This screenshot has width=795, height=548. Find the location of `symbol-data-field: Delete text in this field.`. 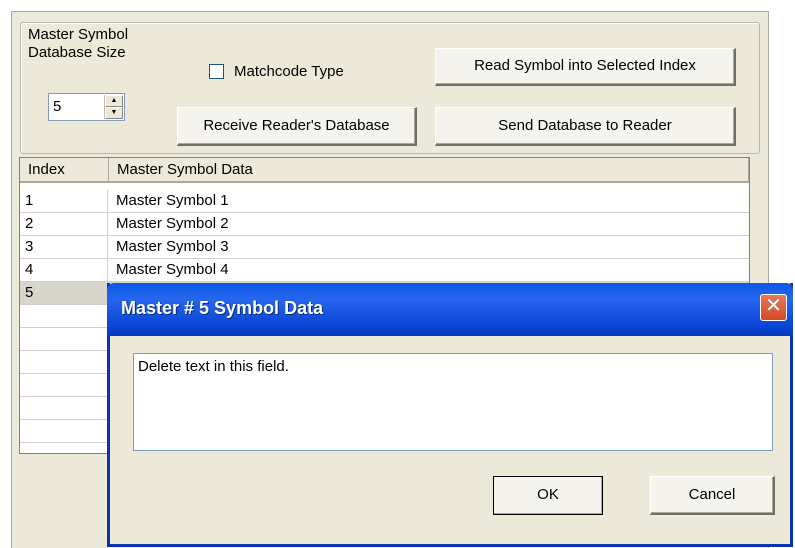

symbol-data-field: Delete text in this field. is located at coordinates (453, 402).